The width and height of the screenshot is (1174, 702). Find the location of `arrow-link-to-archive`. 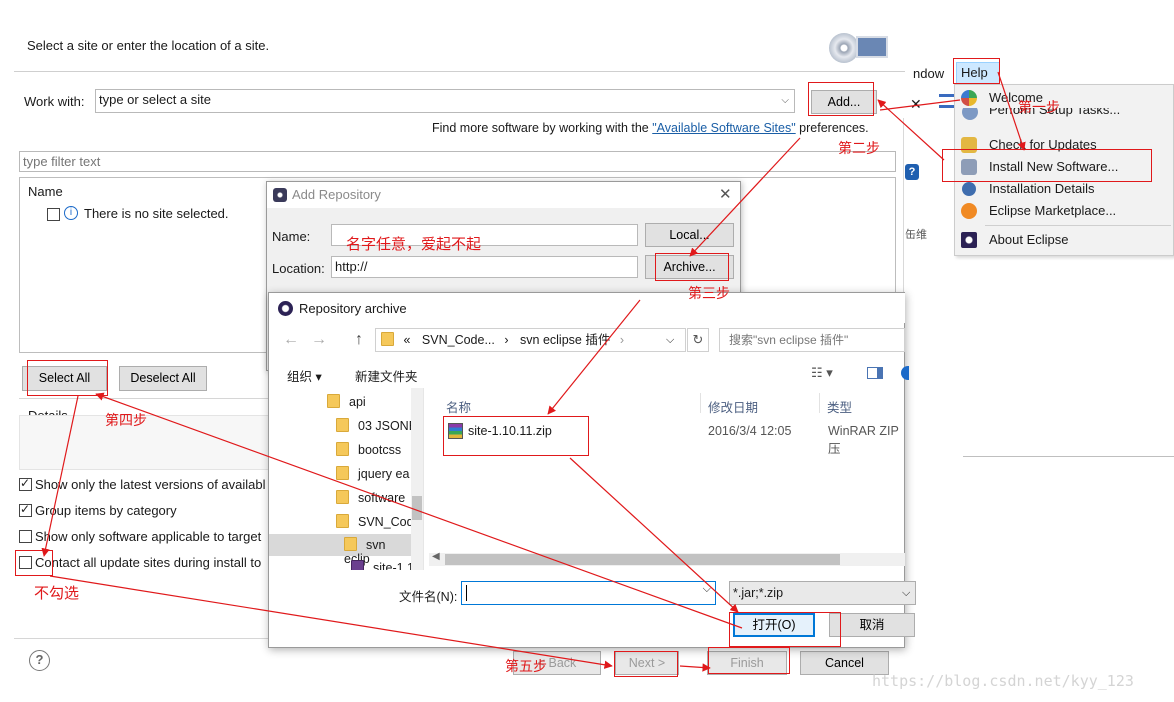

arrow-link-to-archive is located at coordinates (745, 197).